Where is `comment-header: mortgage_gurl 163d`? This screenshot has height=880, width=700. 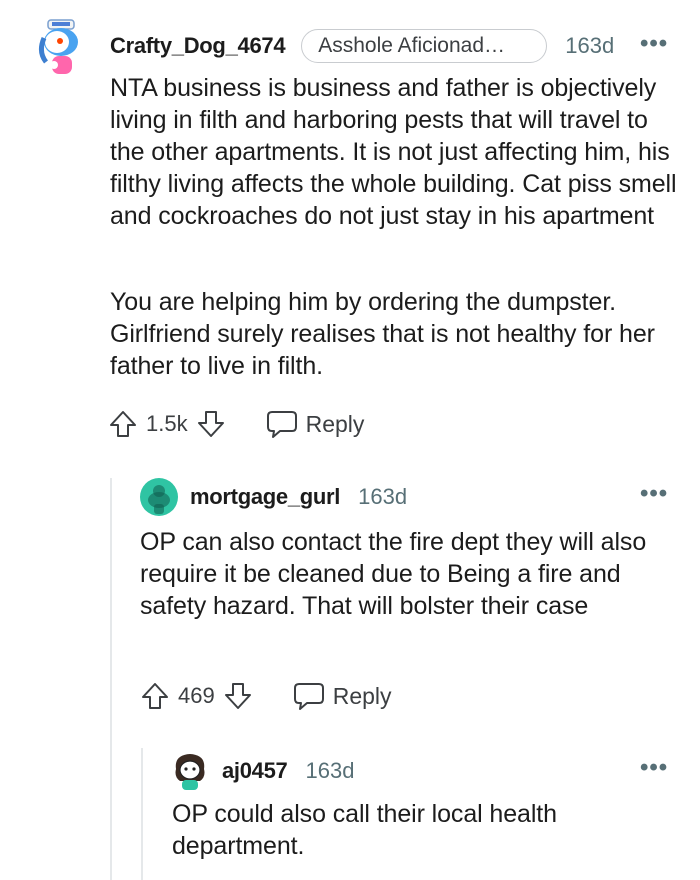
comment-header: mortgage_gurl 163d is located at coordinates (298, 497).